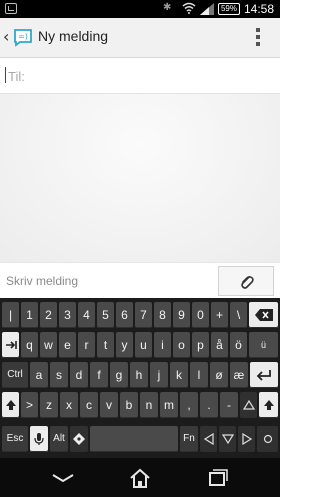  I want to click on status-bar: ✱ 59% 14:58, so click(140, 9).